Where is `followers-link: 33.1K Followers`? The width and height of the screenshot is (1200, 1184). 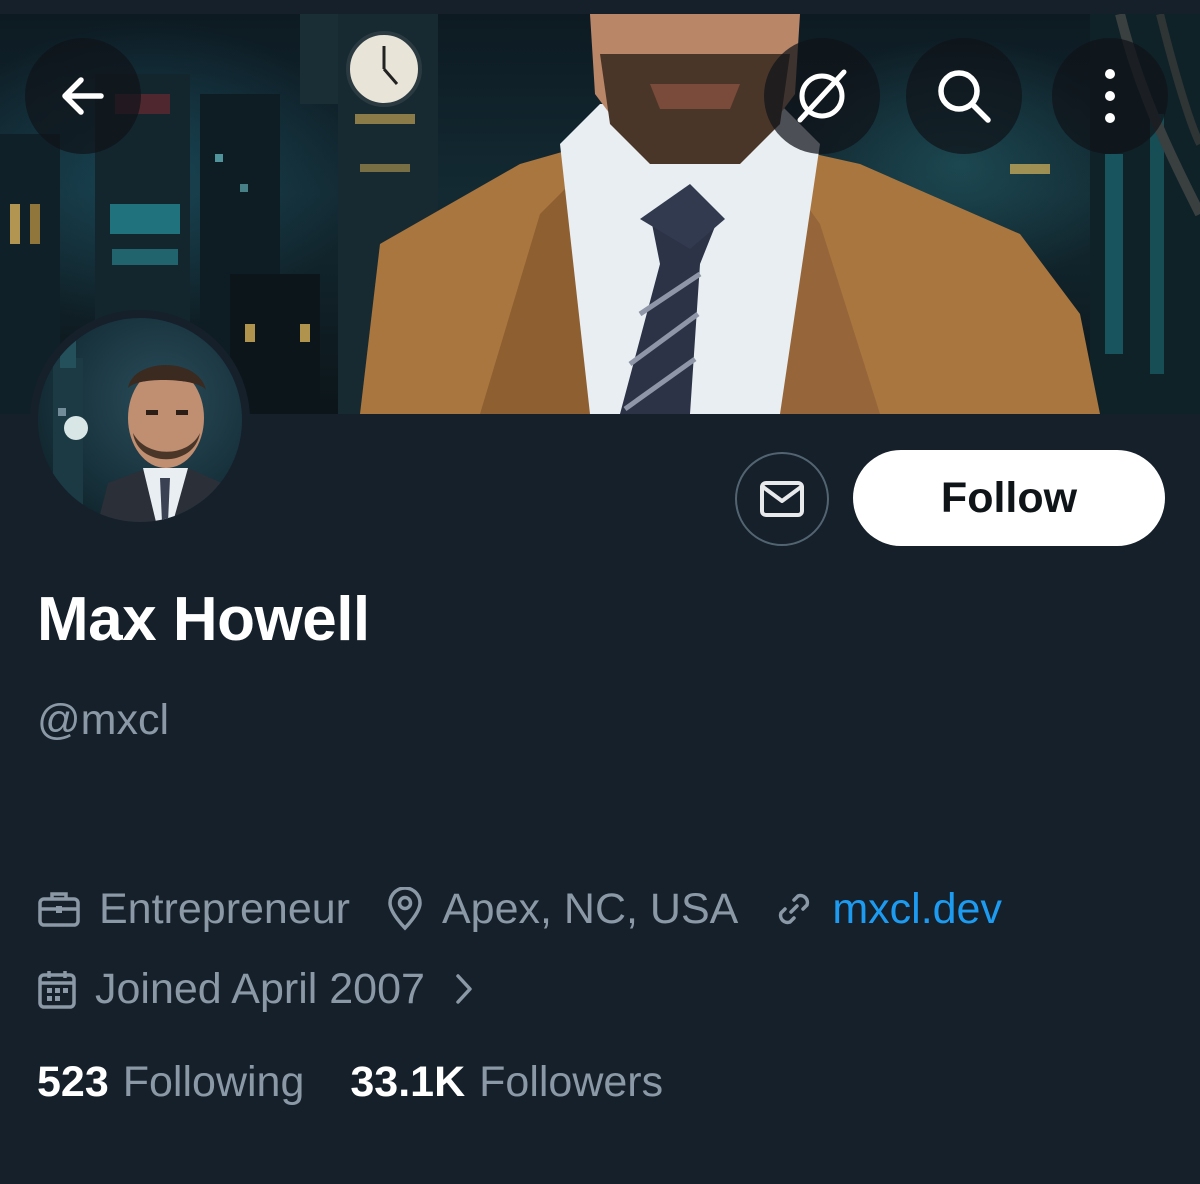 followers-link: 33.1K Followers is located at coordinates (506, 1082).